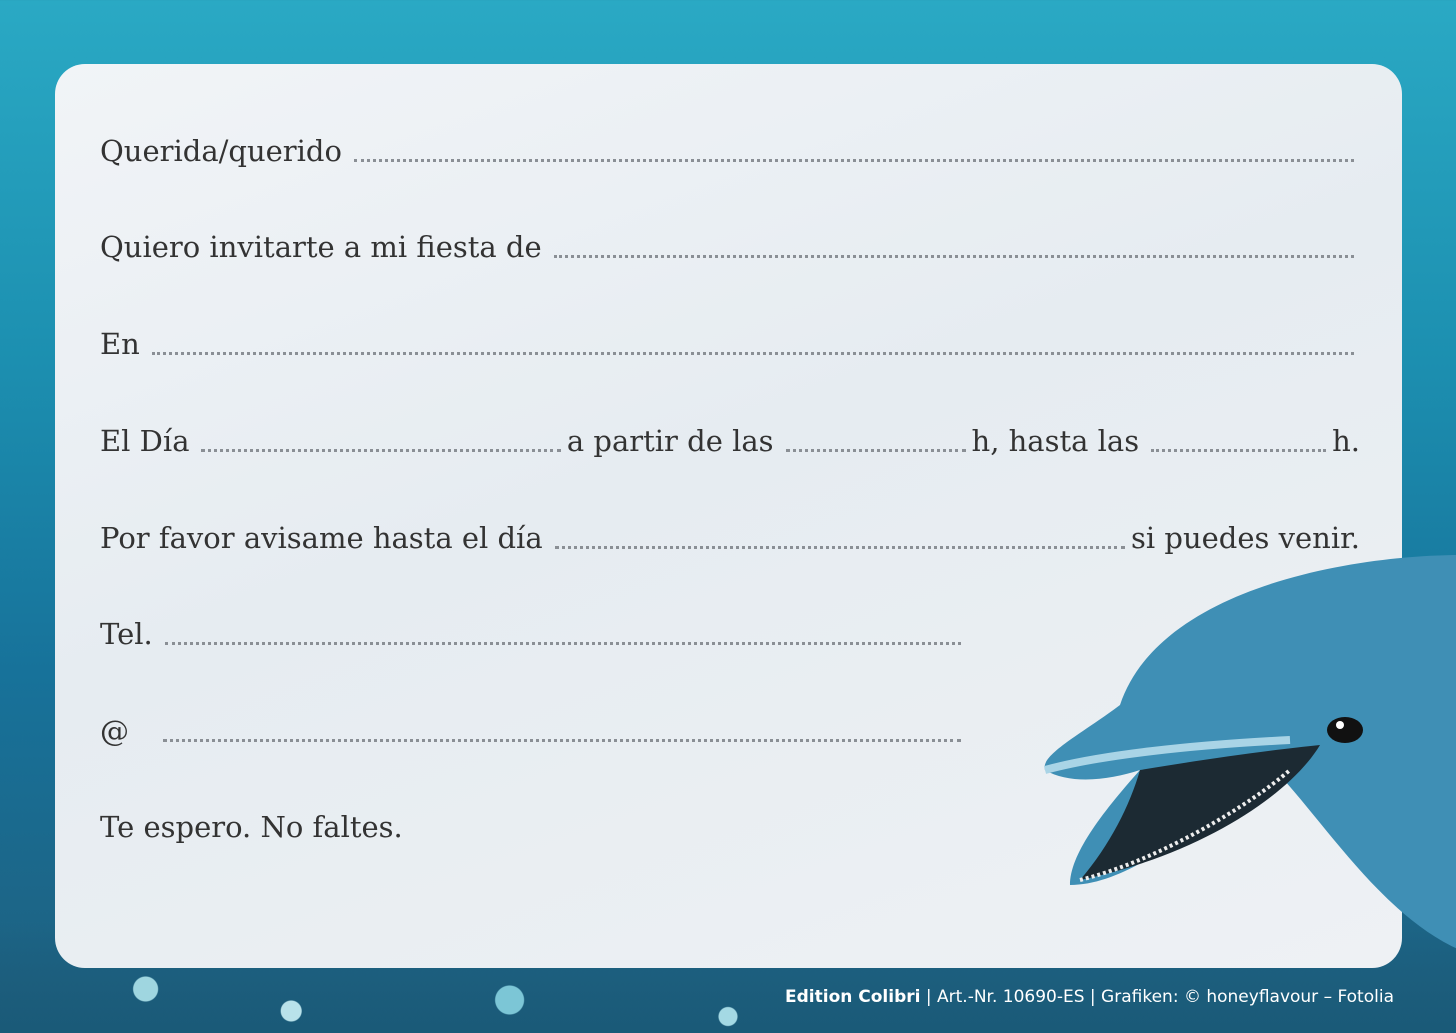 Image resolution: width=1456 pixels, height=1033 pixels. What do you see at coordinates (953, 256) in the screenshot?
I see `field-party` at bounding box center [953, 256].